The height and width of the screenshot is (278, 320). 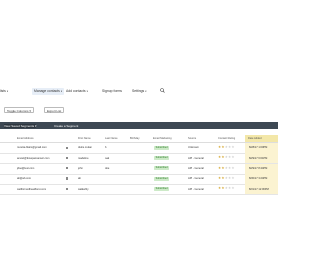 What do you see at coordinates (107, 168) in the screenshot?
I see `last-name-cell: doe` at bounding box center [107, 168].